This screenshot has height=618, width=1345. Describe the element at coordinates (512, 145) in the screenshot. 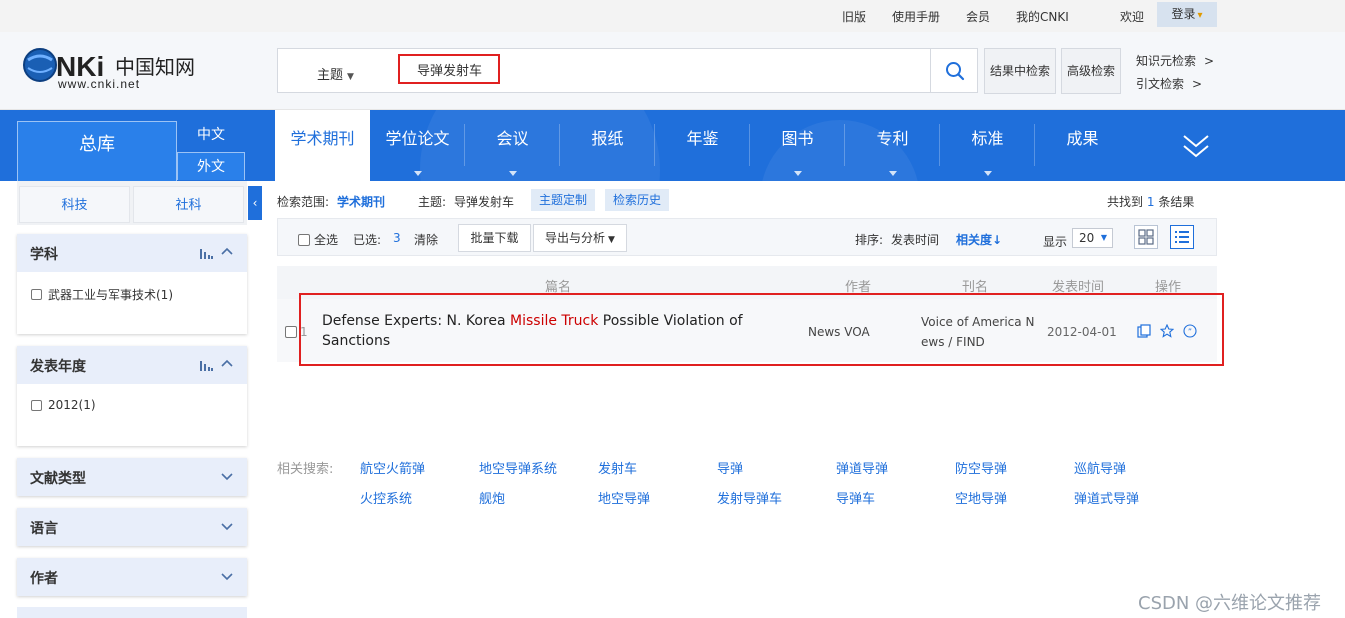

I see `tab-conferences: 会议` at that location.